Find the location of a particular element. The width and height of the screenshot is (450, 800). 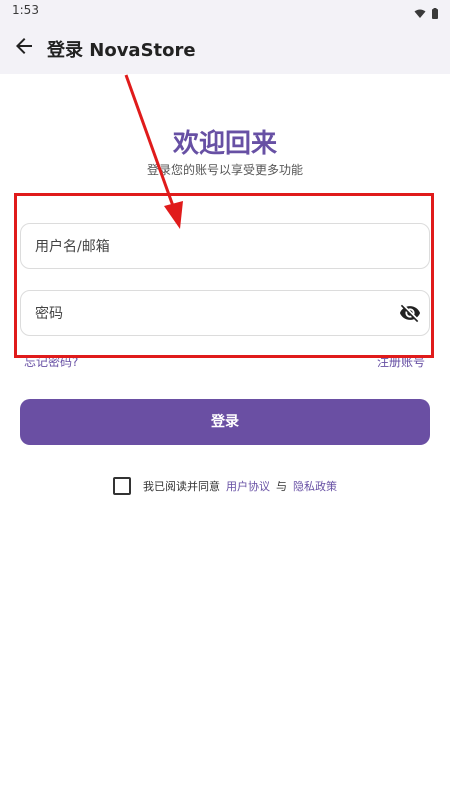

privacy-policy-link: 隐私政策 is located at coordinates (315, 486).